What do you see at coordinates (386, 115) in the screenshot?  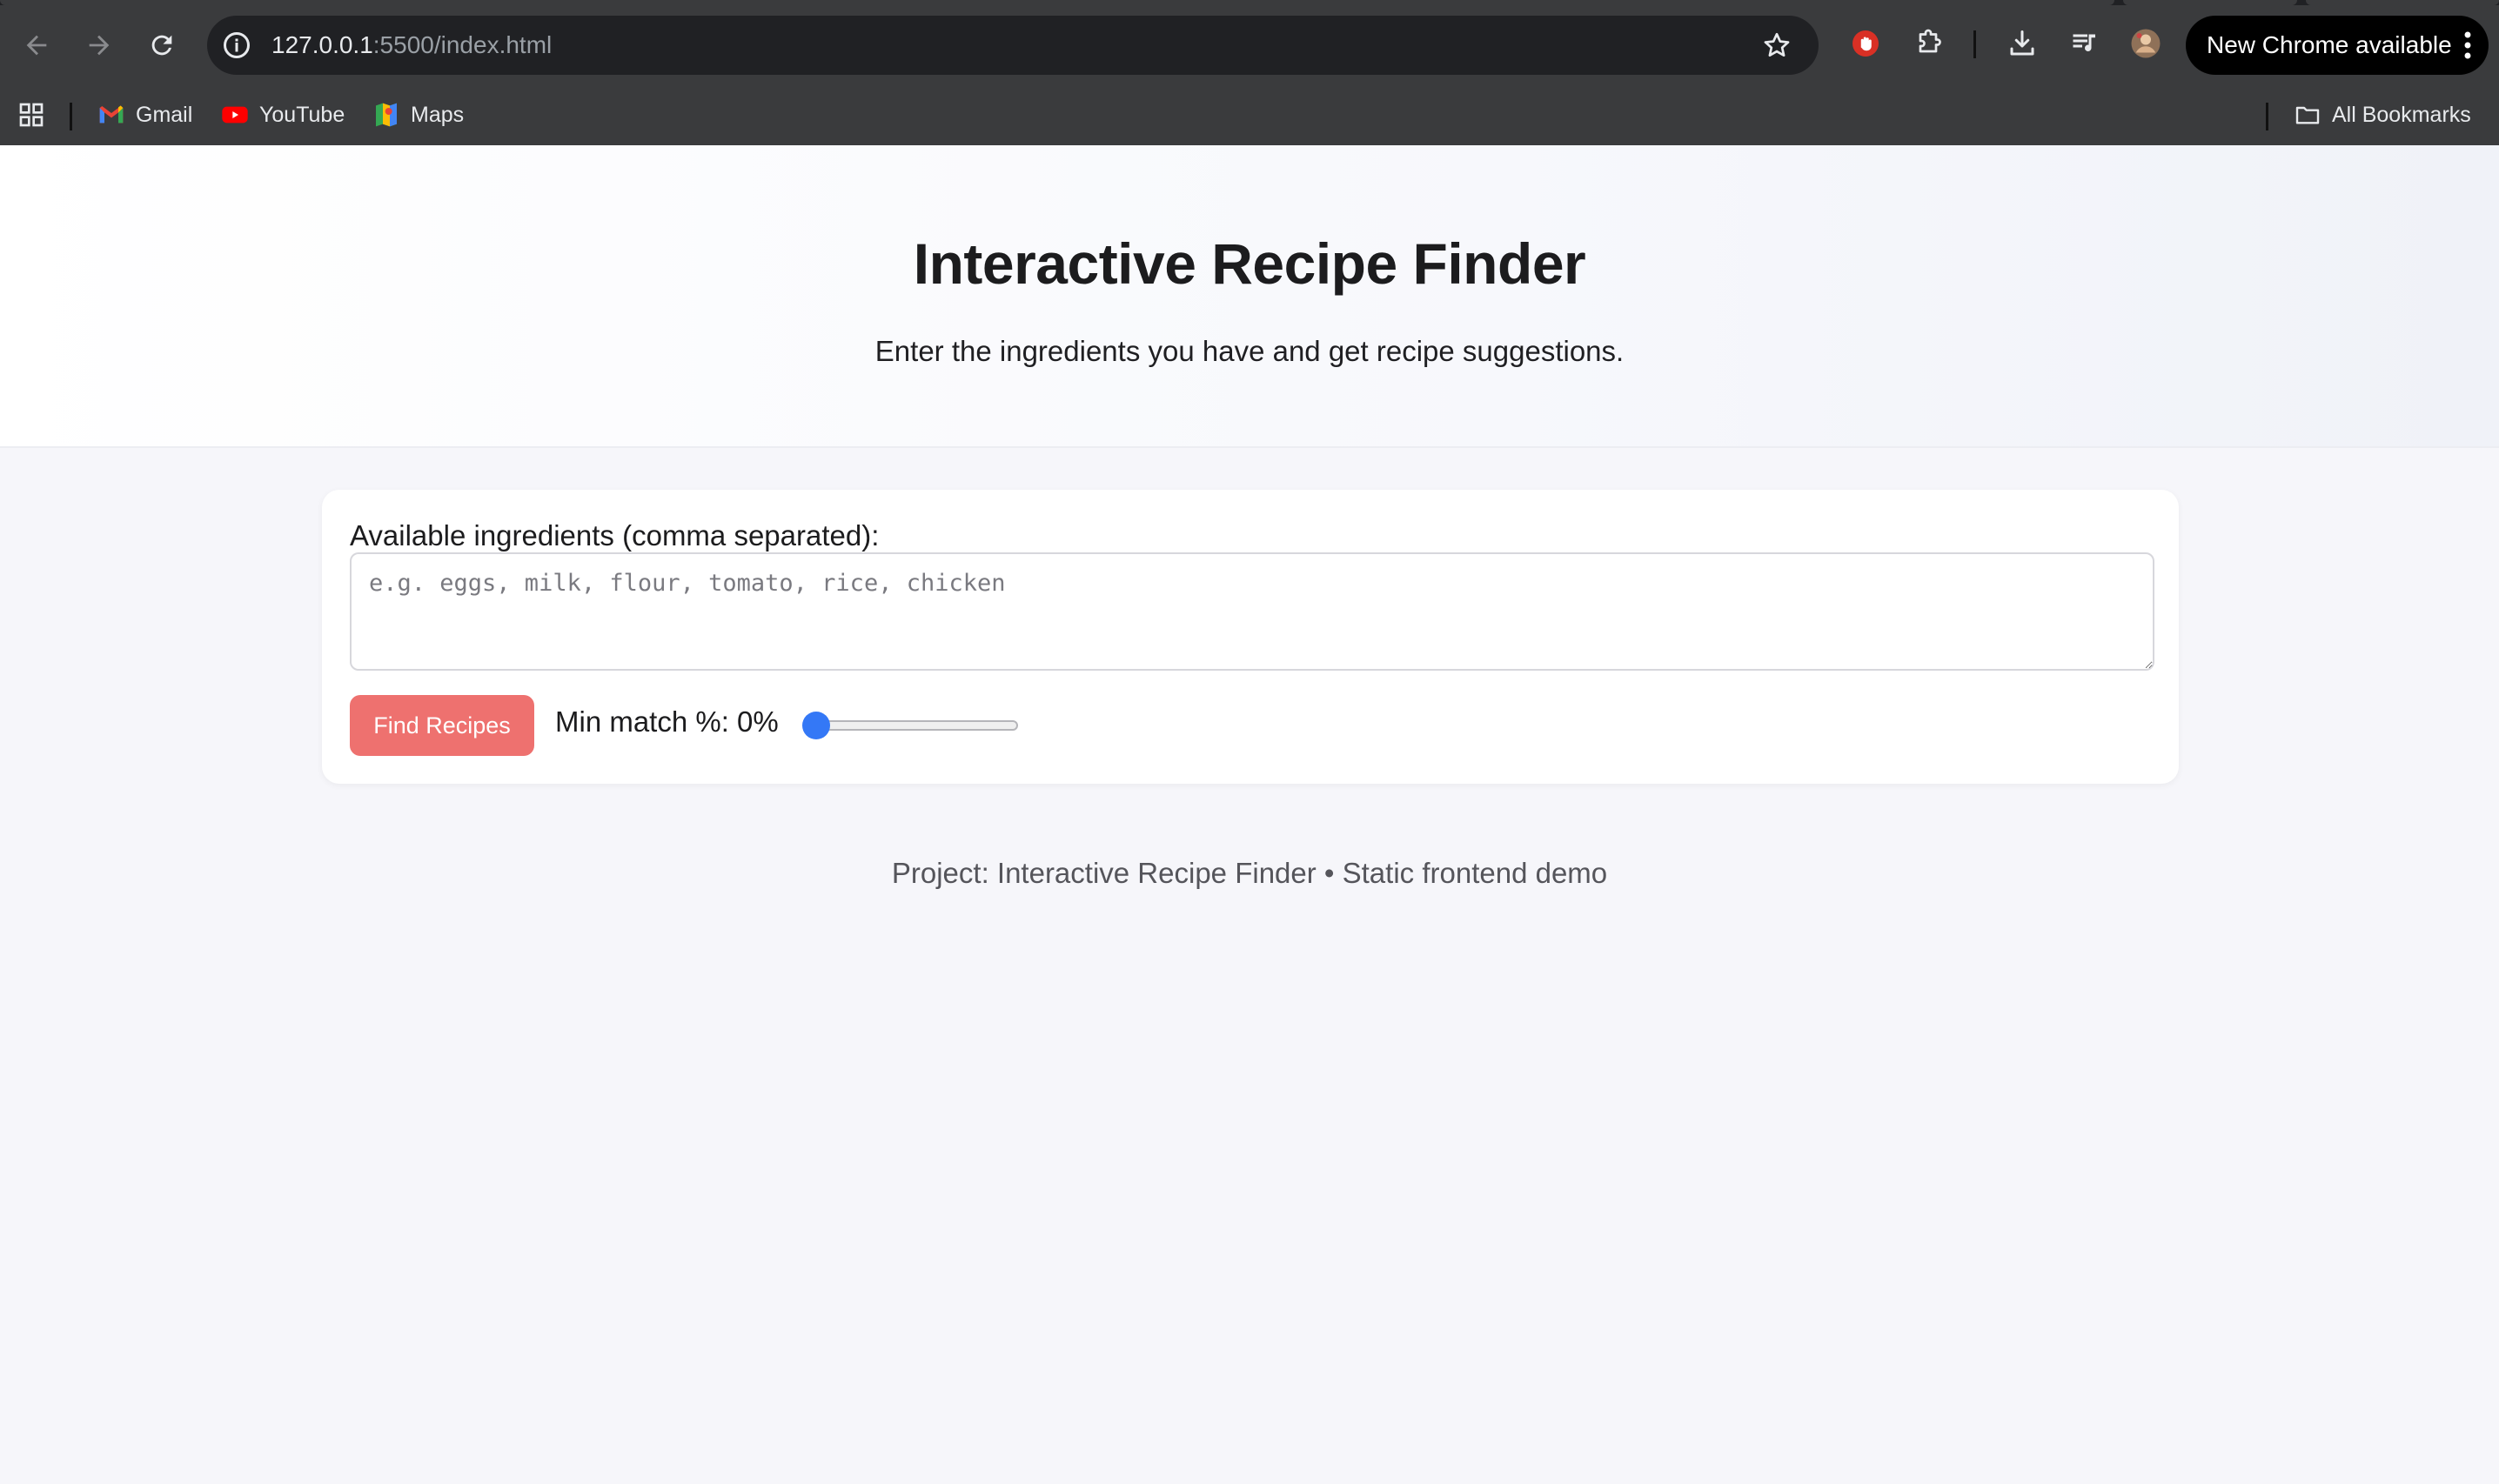 I see `maps-icon` at bounding box center [386, 115].